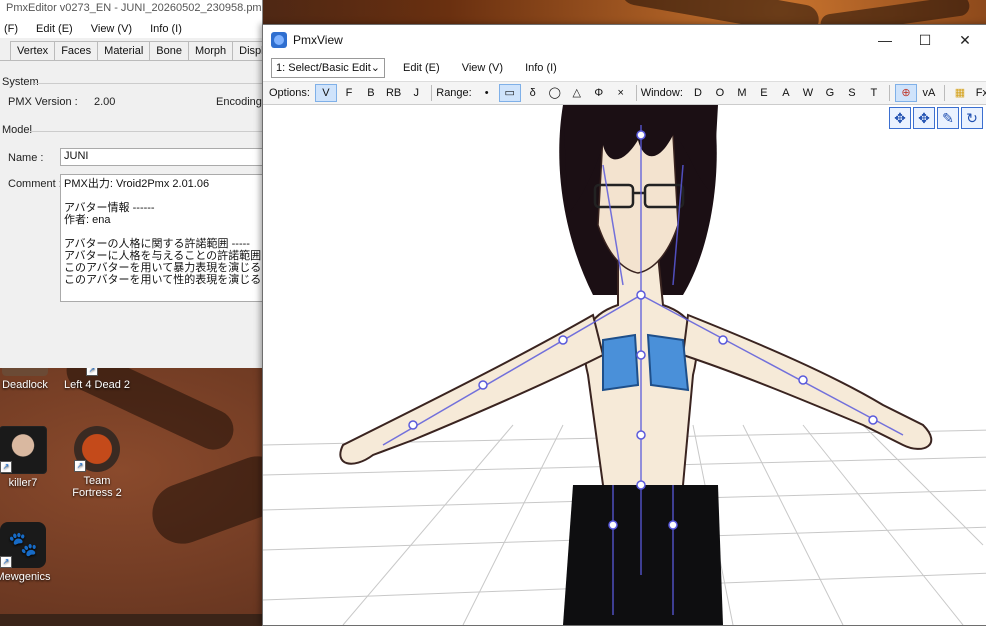 The height and width of the screenshot is (626, 986). What do you see at coordinates (43, 102) in the screenshot?
I see `pmx-version-label: PMX Version :` at bounding box center [43, 102].